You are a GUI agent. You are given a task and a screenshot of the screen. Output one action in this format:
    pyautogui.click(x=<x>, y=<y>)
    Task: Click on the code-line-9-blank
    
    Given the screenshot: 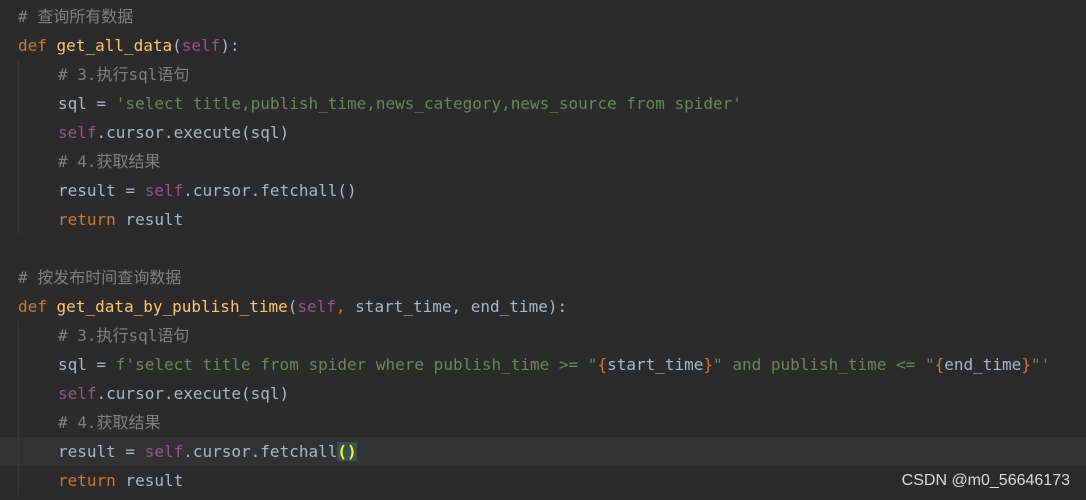 What is the action you would take?
    pyautogui.click(x=543, y=248)
    